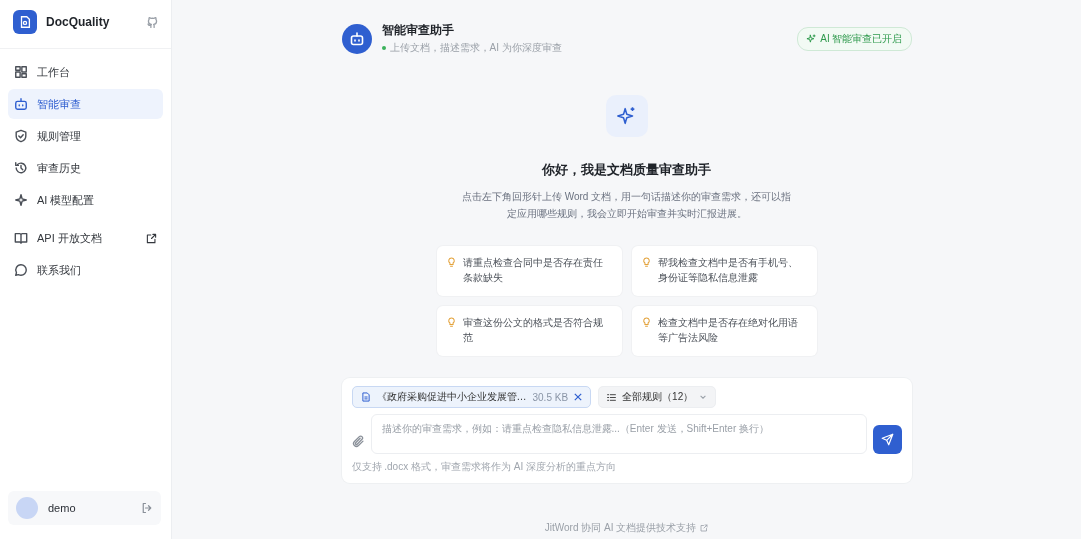 This screenshot has height=539, width=1081. Describe the element at coordinates (85, 72) in the screenshot. I see `nav-item: 工作台` at that location.